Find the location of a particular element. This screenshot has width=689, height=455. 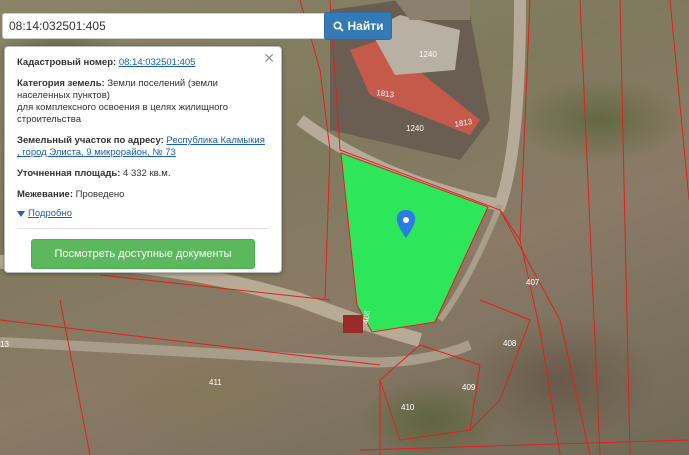

address-link: Республика Калмыкия is located at coordinates (215, 140).